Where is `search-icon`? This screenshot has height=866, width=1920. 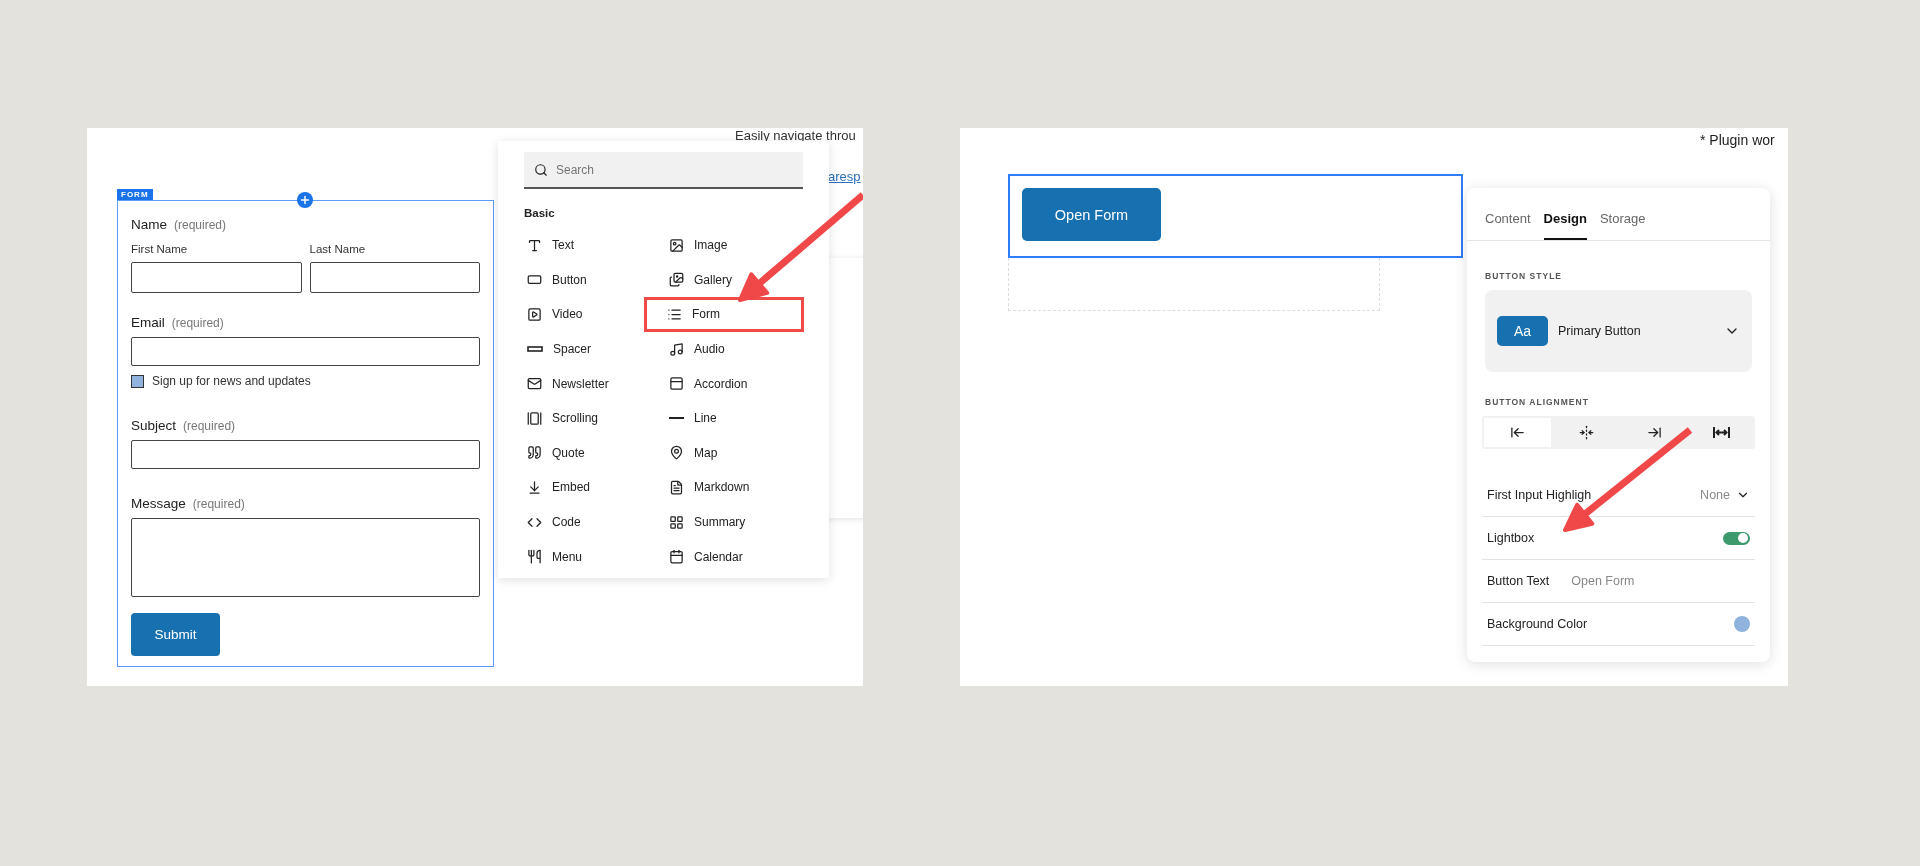
search-icon is located at coordinates (541, 170).